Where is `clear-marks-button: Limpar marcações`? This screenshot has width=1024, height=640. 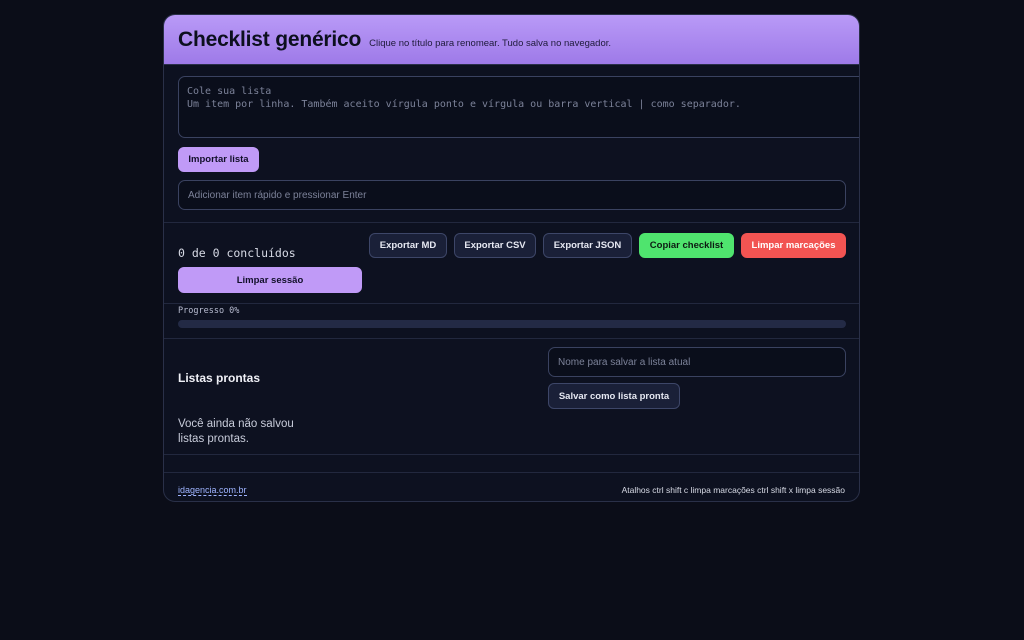
clear-marks-button: Limpar marcações is located at coordinates (793, 245).